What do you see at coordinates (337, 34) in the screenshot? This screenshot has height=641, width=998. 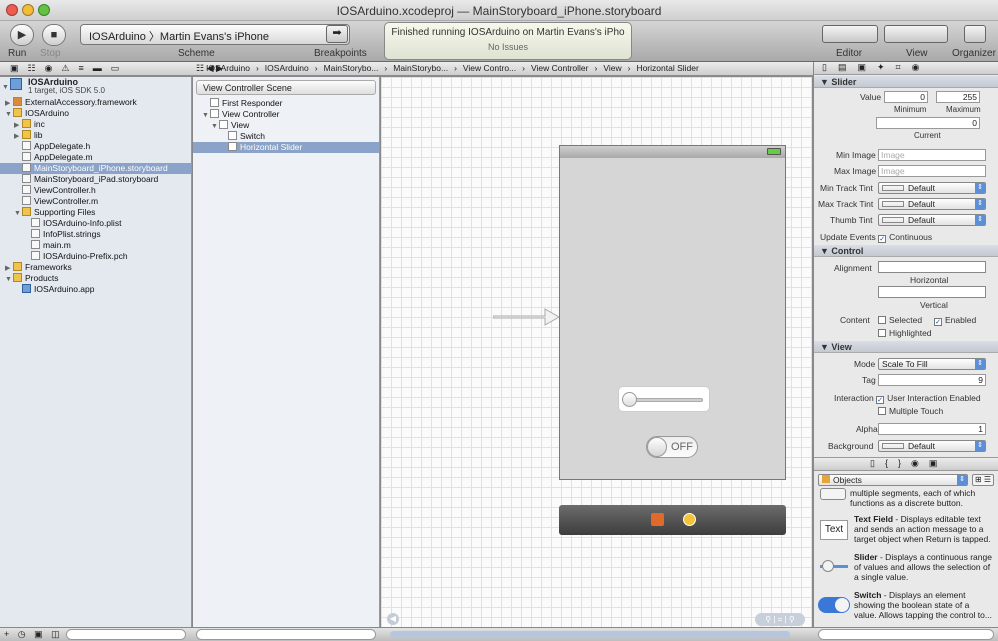 I see `breakpoints-button: ➡` at bounding box center [337, 34].